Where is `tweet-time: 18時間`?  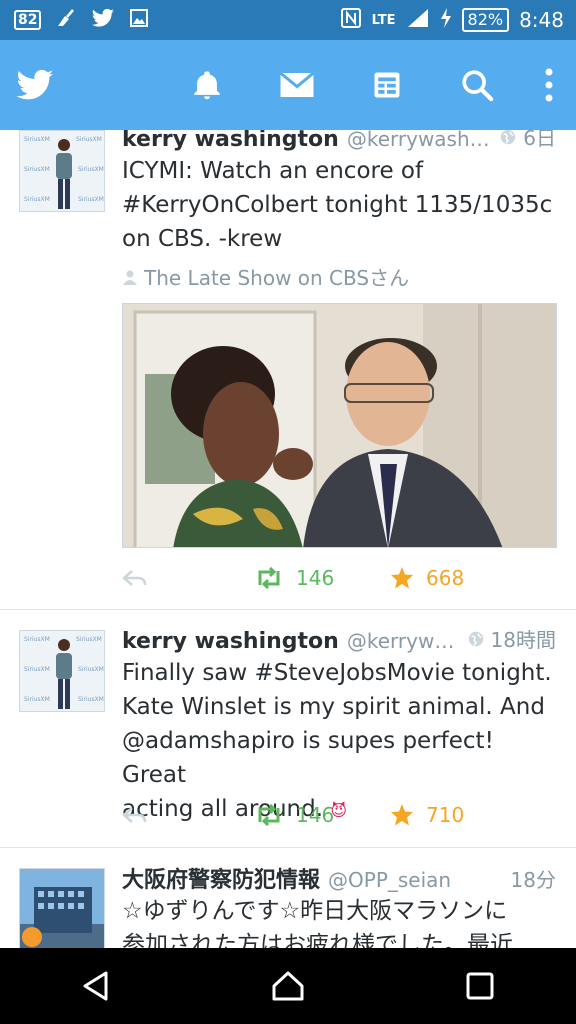 tweet-time: 18時間 is located at coordinates (511, 638).